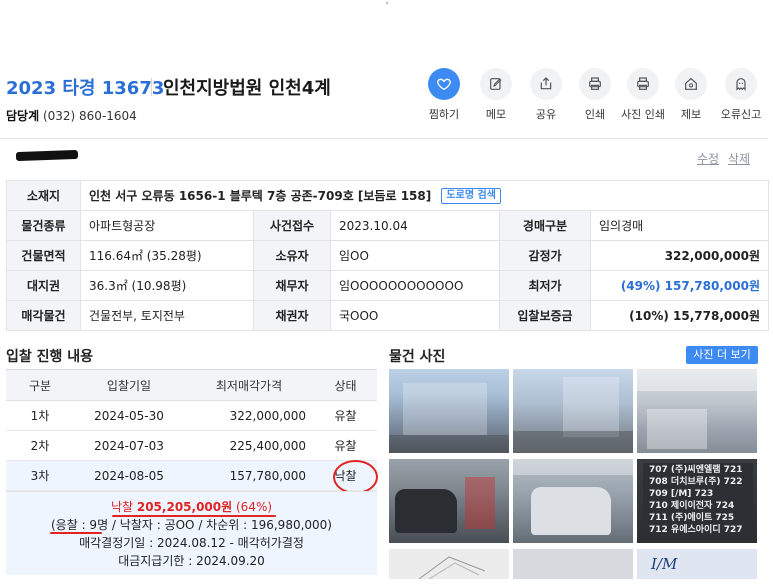 The height and width of the screenshot is (584, 773). Describe the element at coordinates (191, 543) in the screenshot. I see `decision-date: 매각결정기일 : 2024.08.12 - 매각허가결정` at that location.